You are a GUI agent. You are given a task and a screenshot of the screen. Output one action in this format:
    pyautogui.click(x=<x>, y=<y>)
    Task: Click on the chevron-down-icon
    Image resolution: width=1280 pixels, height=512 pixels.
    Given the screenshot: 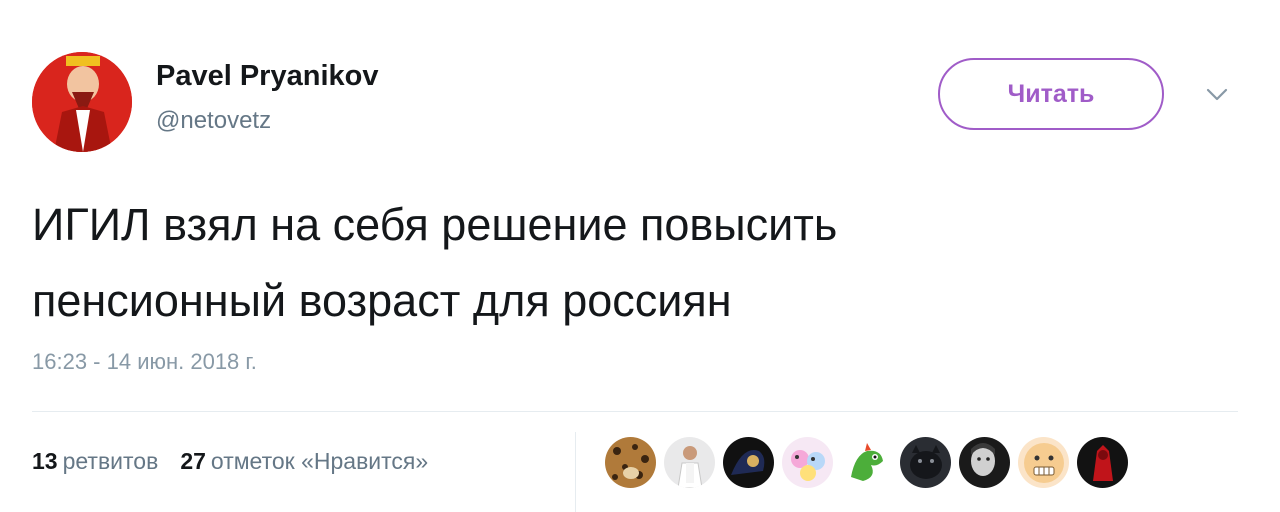 What is the action you would take?
    pyautogui.click(x=1217, y=95)
    